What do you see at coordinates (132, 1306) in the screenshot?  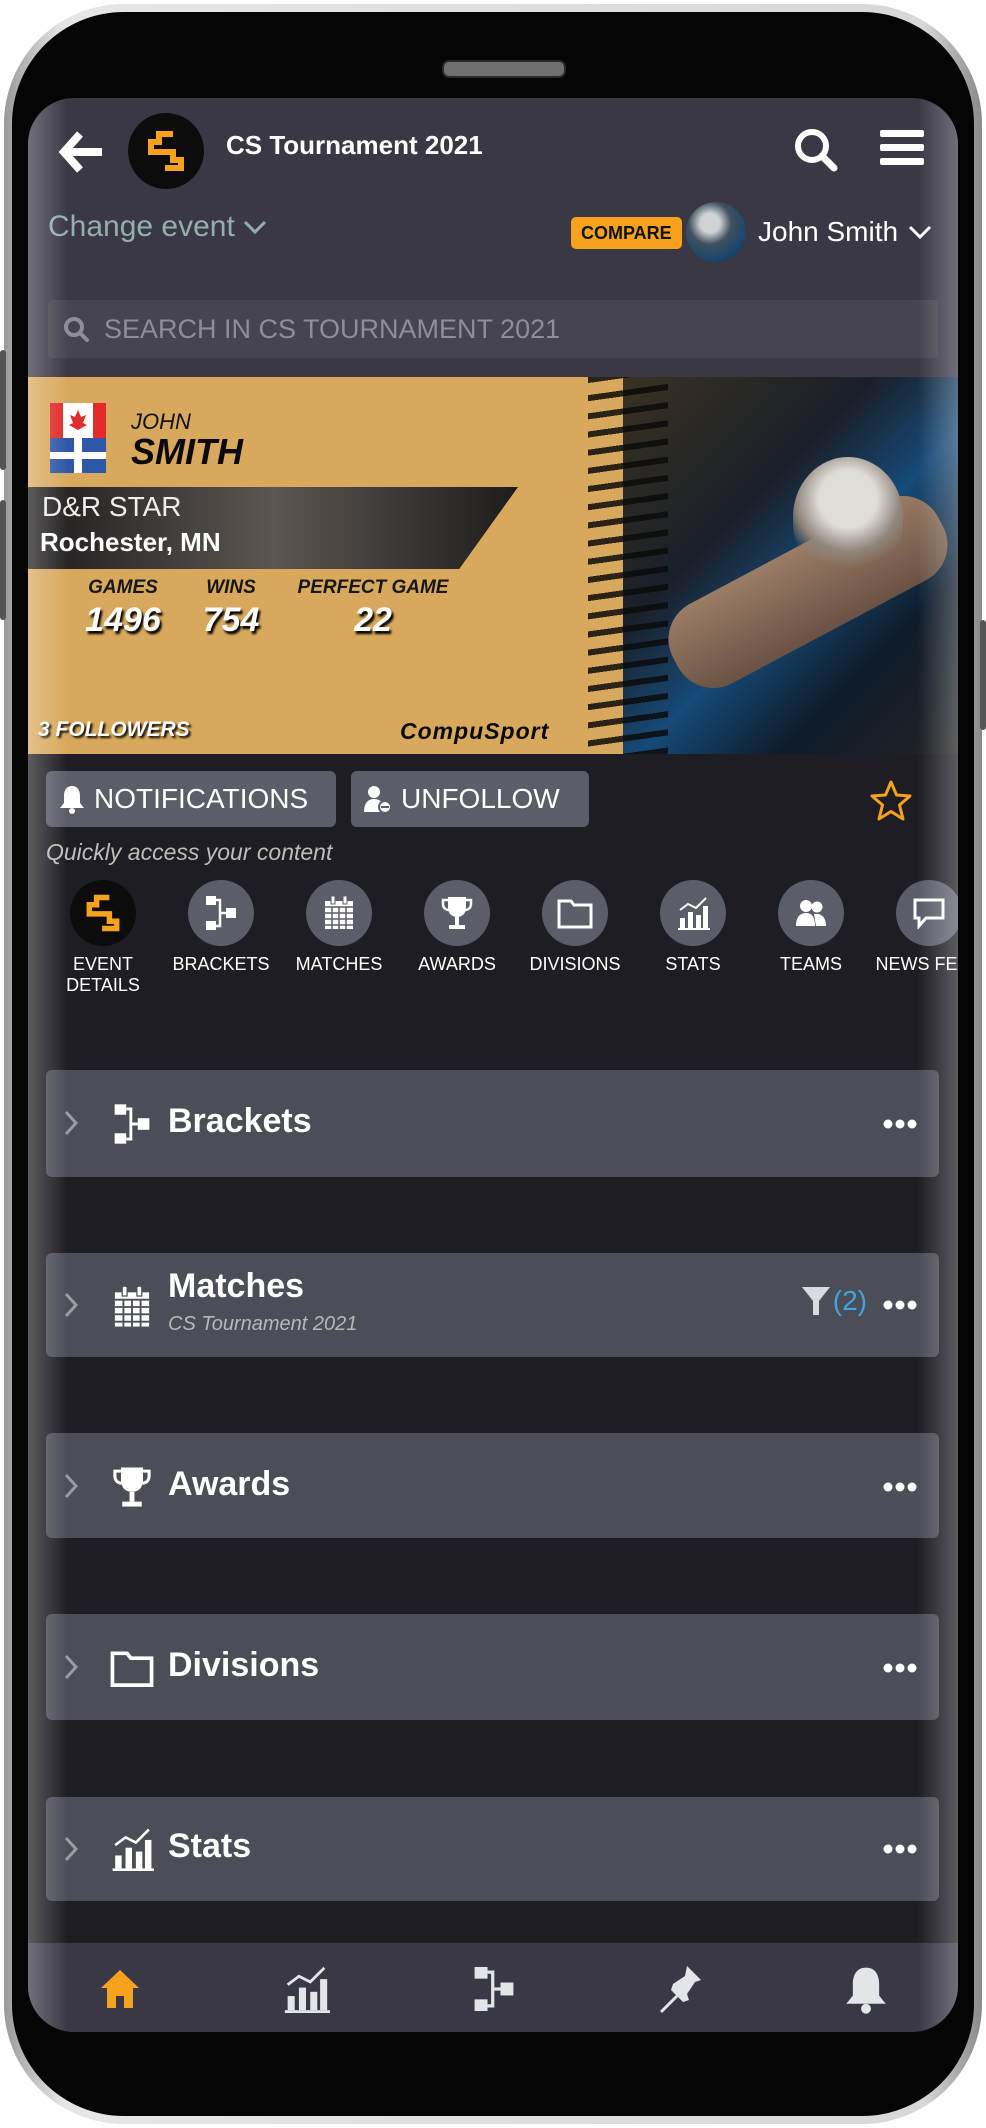 I see `calendar-icon` at bounding box center [132, 1306].